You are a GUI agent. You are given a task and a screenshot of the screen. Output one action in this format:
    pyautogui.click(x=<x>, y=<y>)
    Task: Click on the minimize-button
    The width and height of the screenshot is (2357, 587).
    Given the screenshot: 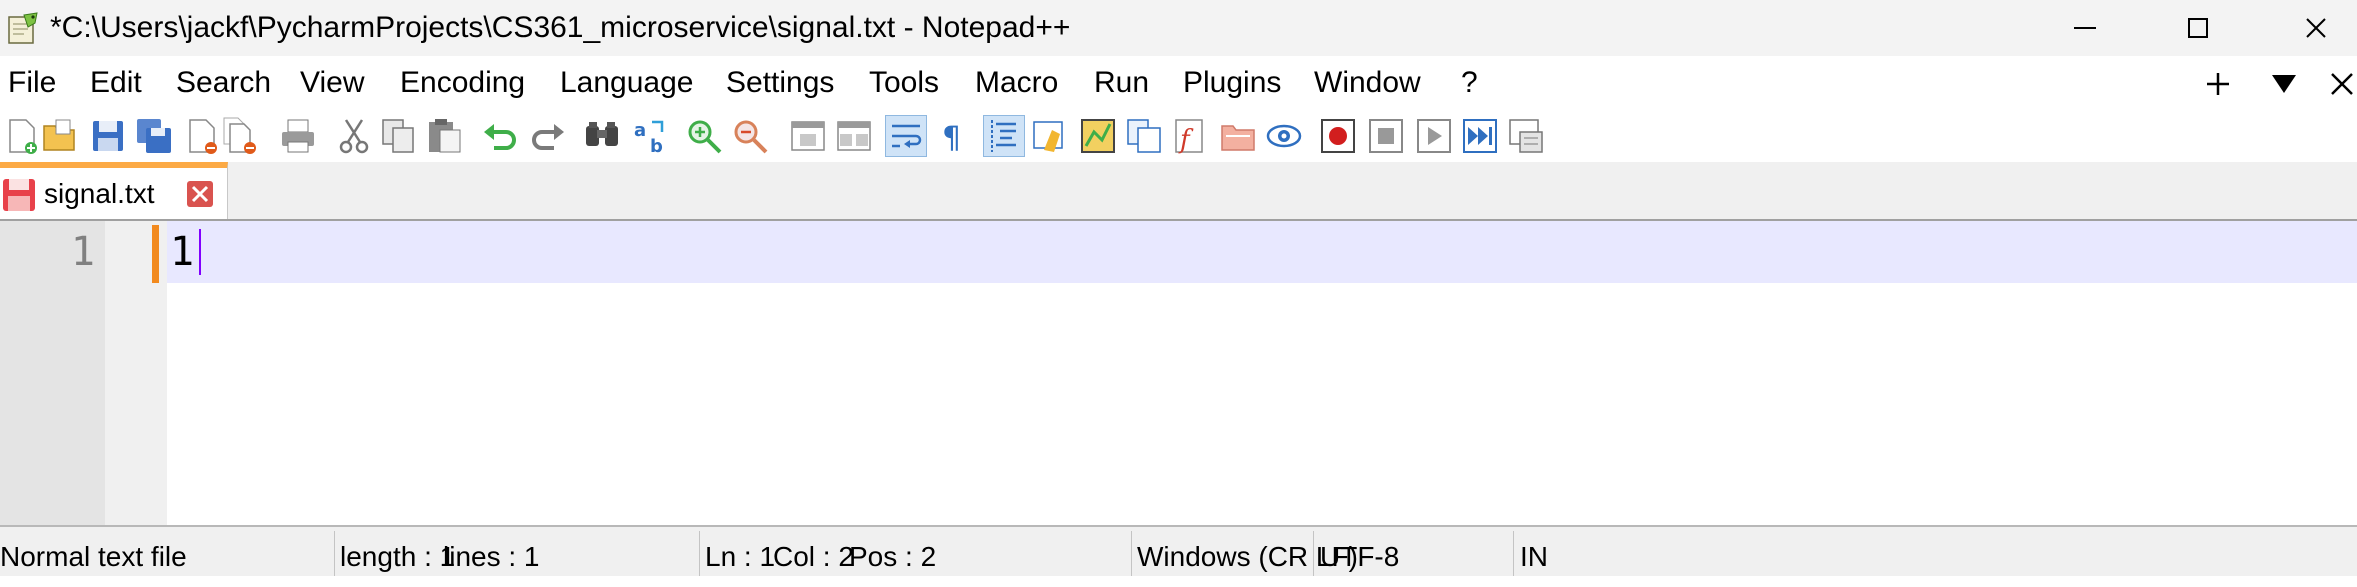 What is the action you would take?
    pyautogui.click(x=2085, y=28)
    